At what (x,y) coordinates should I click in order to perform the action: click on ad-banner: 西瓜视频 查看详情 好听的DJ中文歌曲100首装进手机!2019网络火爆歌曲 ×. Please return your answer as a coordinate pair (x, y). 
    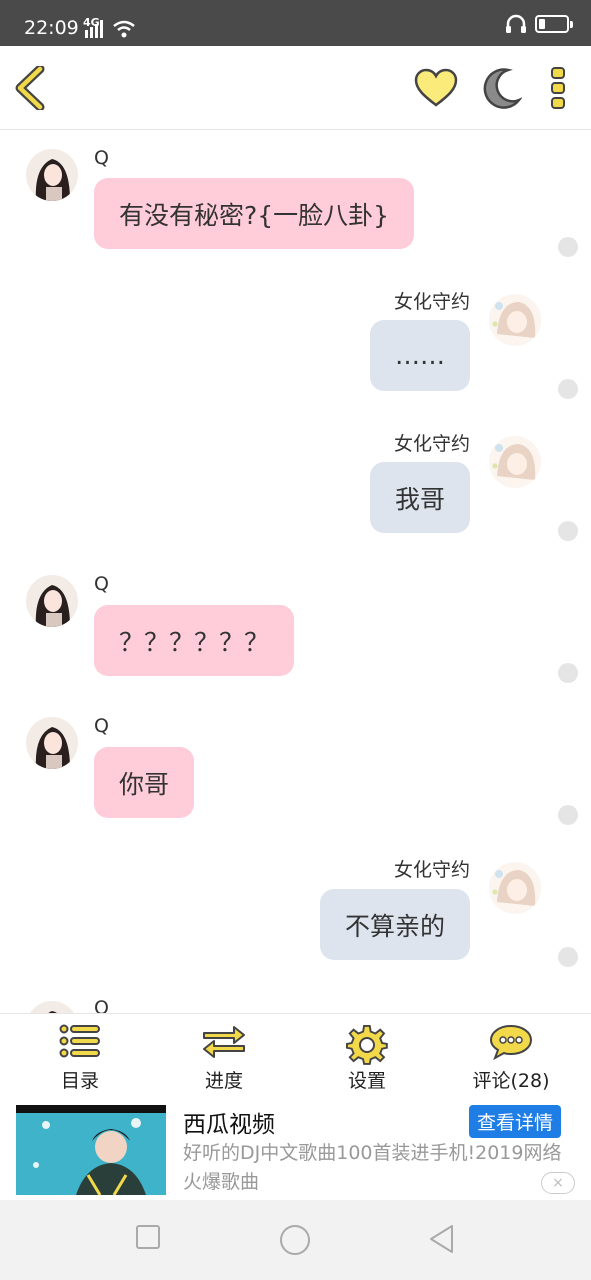
    Looking at the image, I should click on (295, 1148).